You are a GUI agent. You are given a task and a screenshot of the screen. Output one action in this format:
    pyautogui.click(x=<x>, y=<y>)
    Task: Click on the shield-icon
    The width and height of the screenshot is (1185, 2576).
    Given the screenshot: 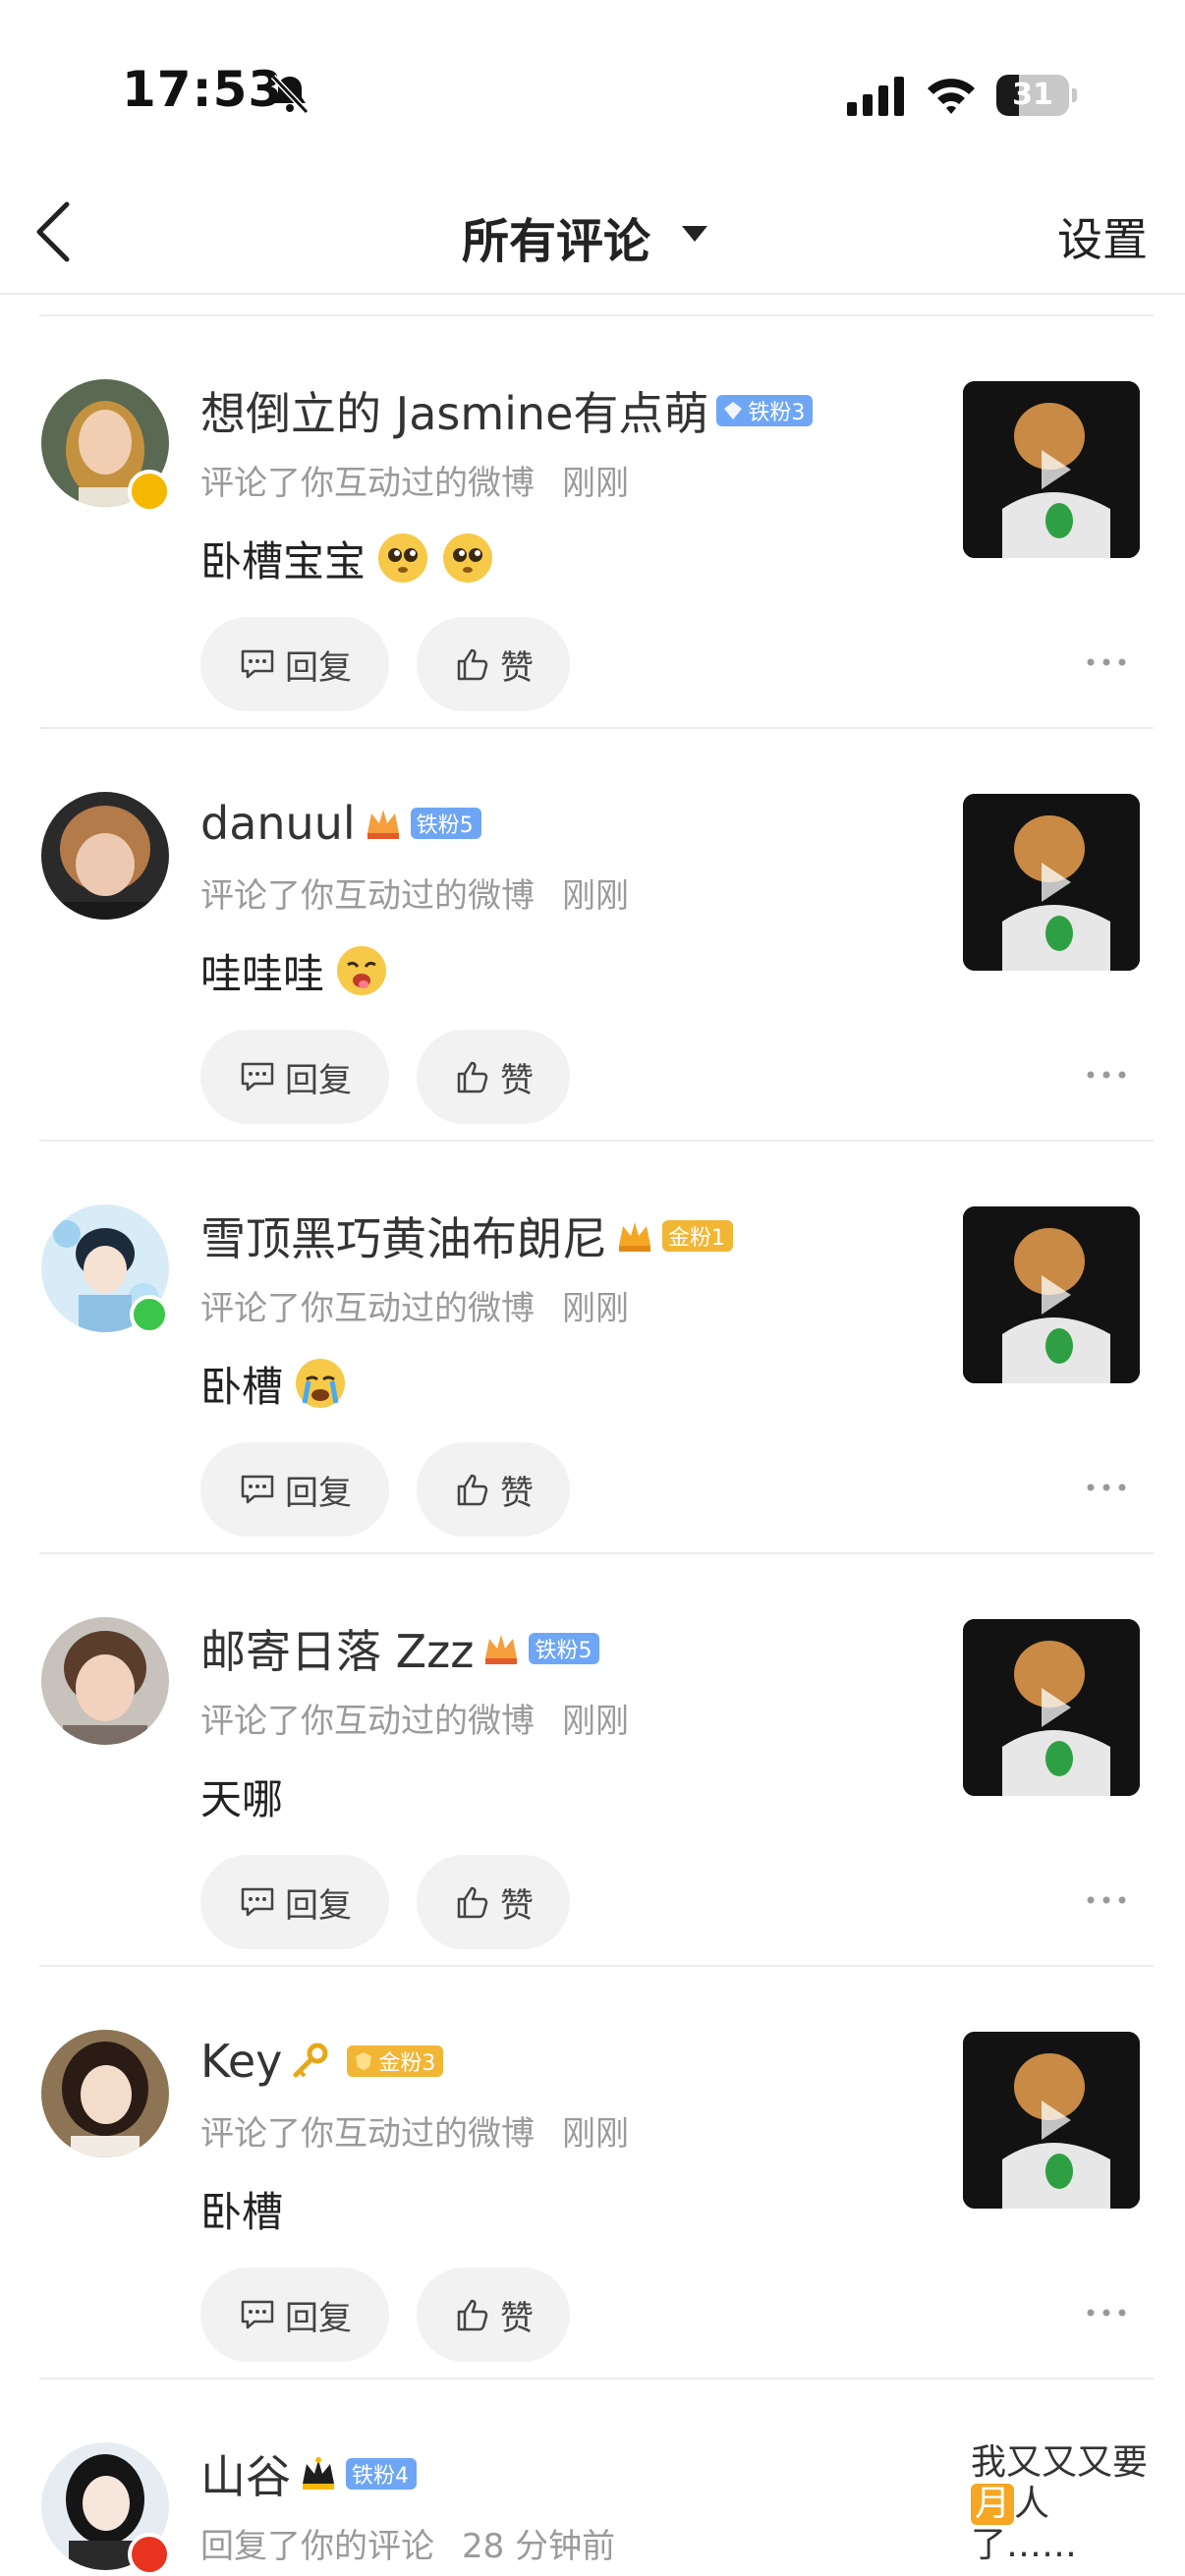 What is the action you would take?
    pyautogui.click(x=364, y=2061)
    